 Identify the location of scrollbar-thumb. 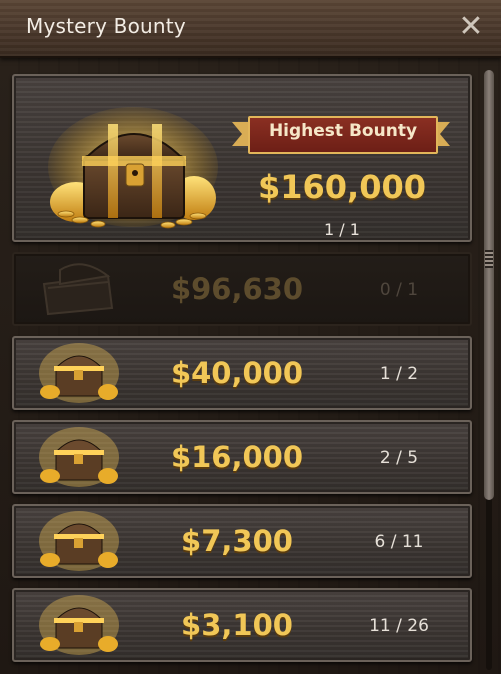
(489, 285).